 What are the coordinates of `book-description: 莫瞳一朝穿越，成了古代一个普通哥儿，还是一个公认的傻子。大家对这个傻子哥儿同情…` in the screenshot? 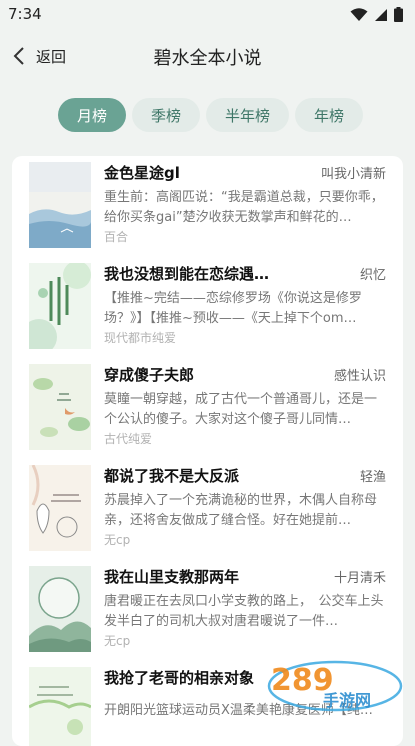 It's located at (241, 409).